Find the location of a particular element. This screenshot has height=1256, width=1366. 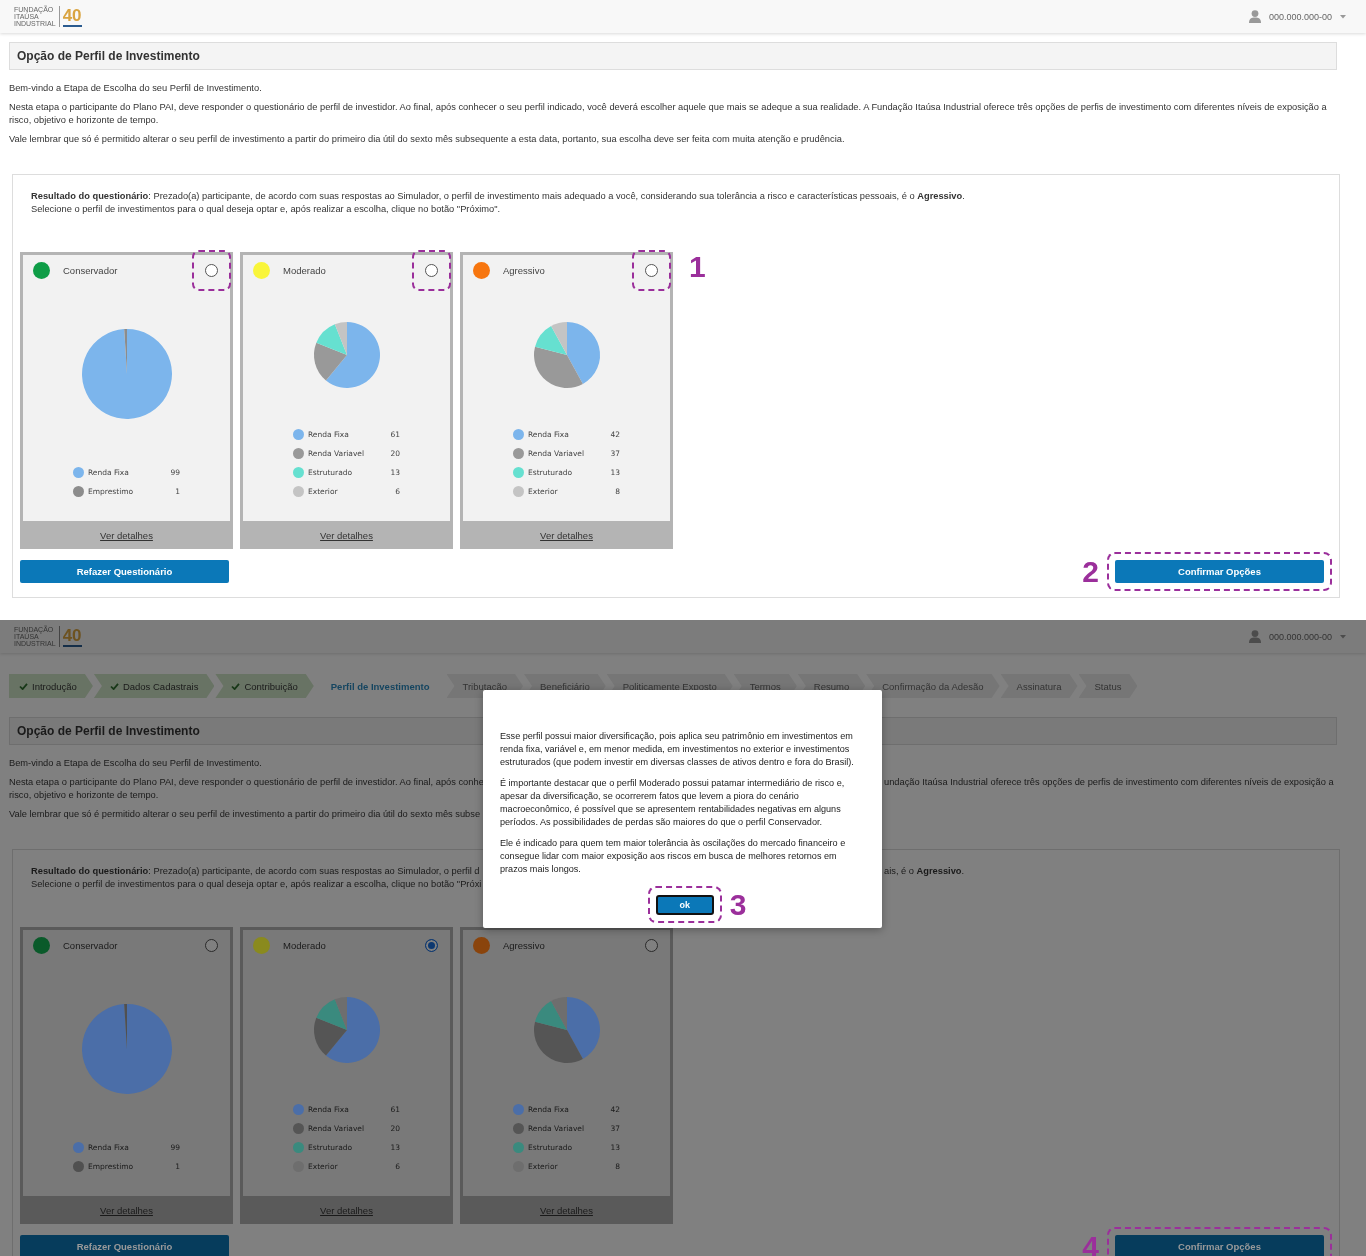

ok-button: ok is located at coordinates (684, 905).